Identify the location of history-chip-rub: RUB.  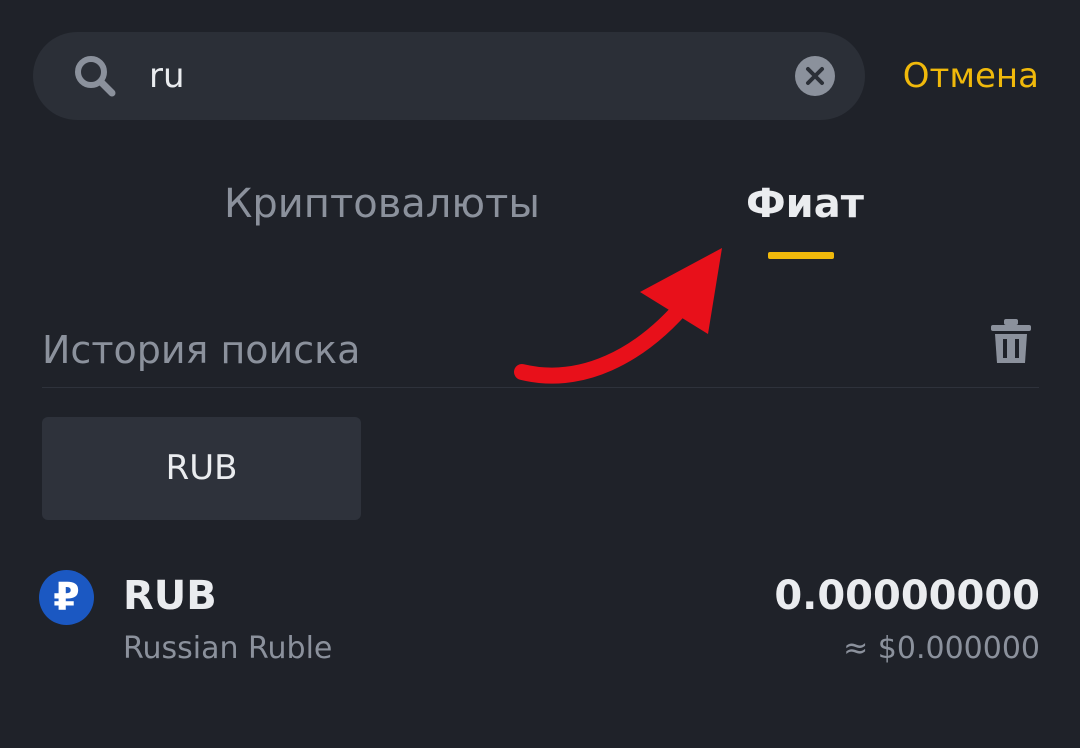
(201, 468).